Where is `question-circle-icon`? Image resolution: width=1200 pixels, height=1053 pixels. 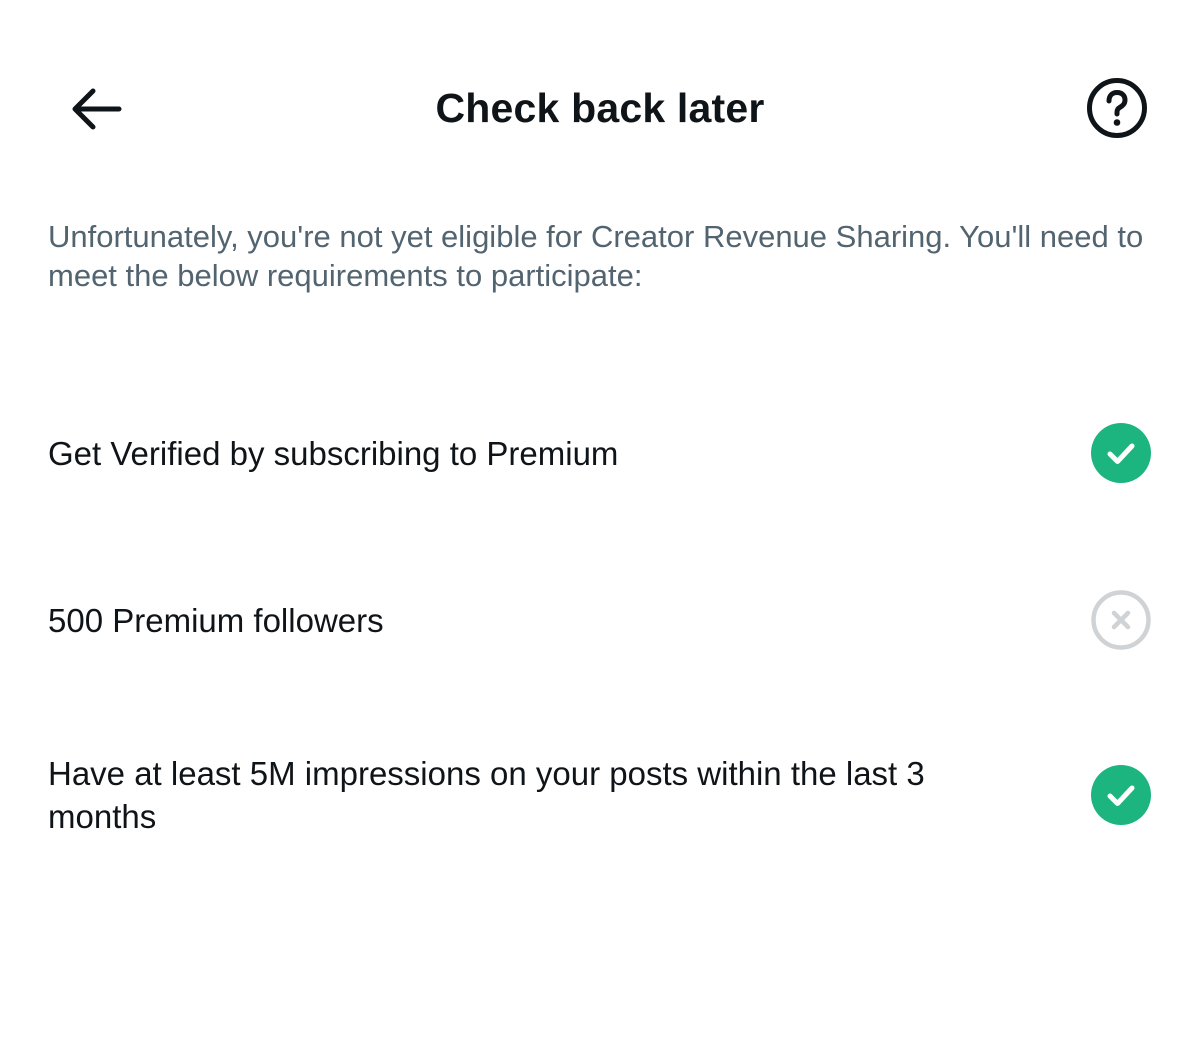
question-circle-icon is located at coordinates (1117, 108).